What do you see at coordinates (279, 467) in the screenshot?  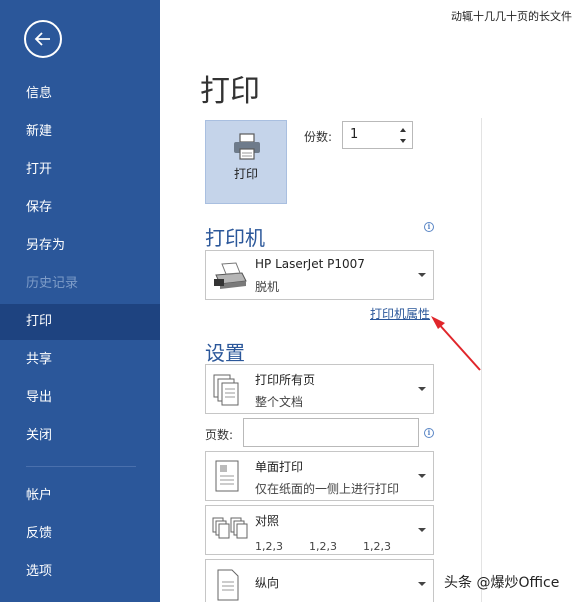 I see `sides-label: 单面打印` at bounding box center [279, 467].